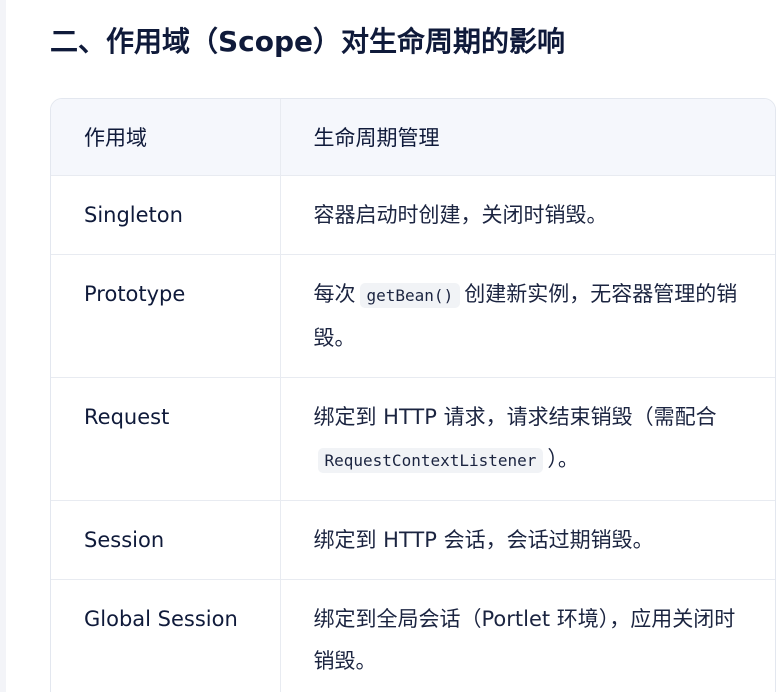  Describe the element at coordinates (165, 540) in the screenshot. I see `scope-cell: Session` at that location.